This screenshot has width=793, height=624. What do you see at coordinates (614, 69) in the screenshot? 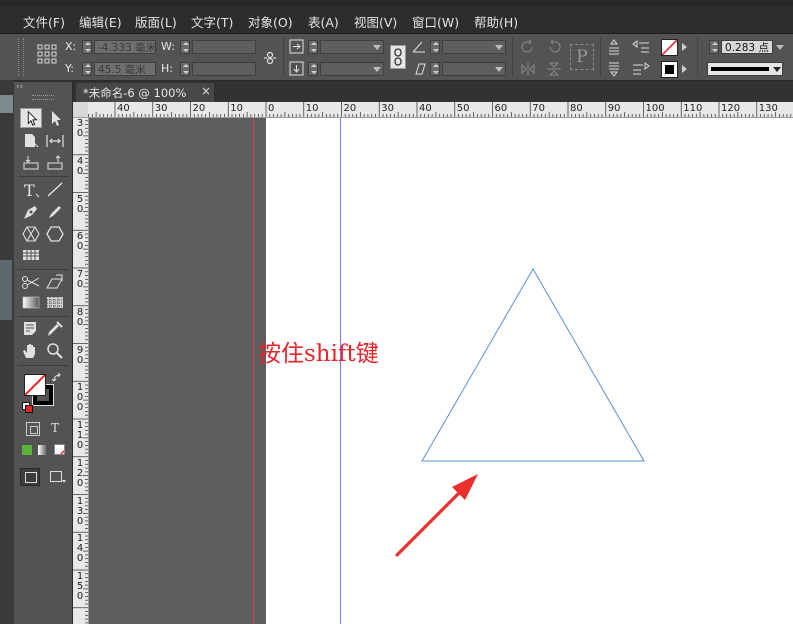
I see `select-content-icon` at bounding box center [614, 69].